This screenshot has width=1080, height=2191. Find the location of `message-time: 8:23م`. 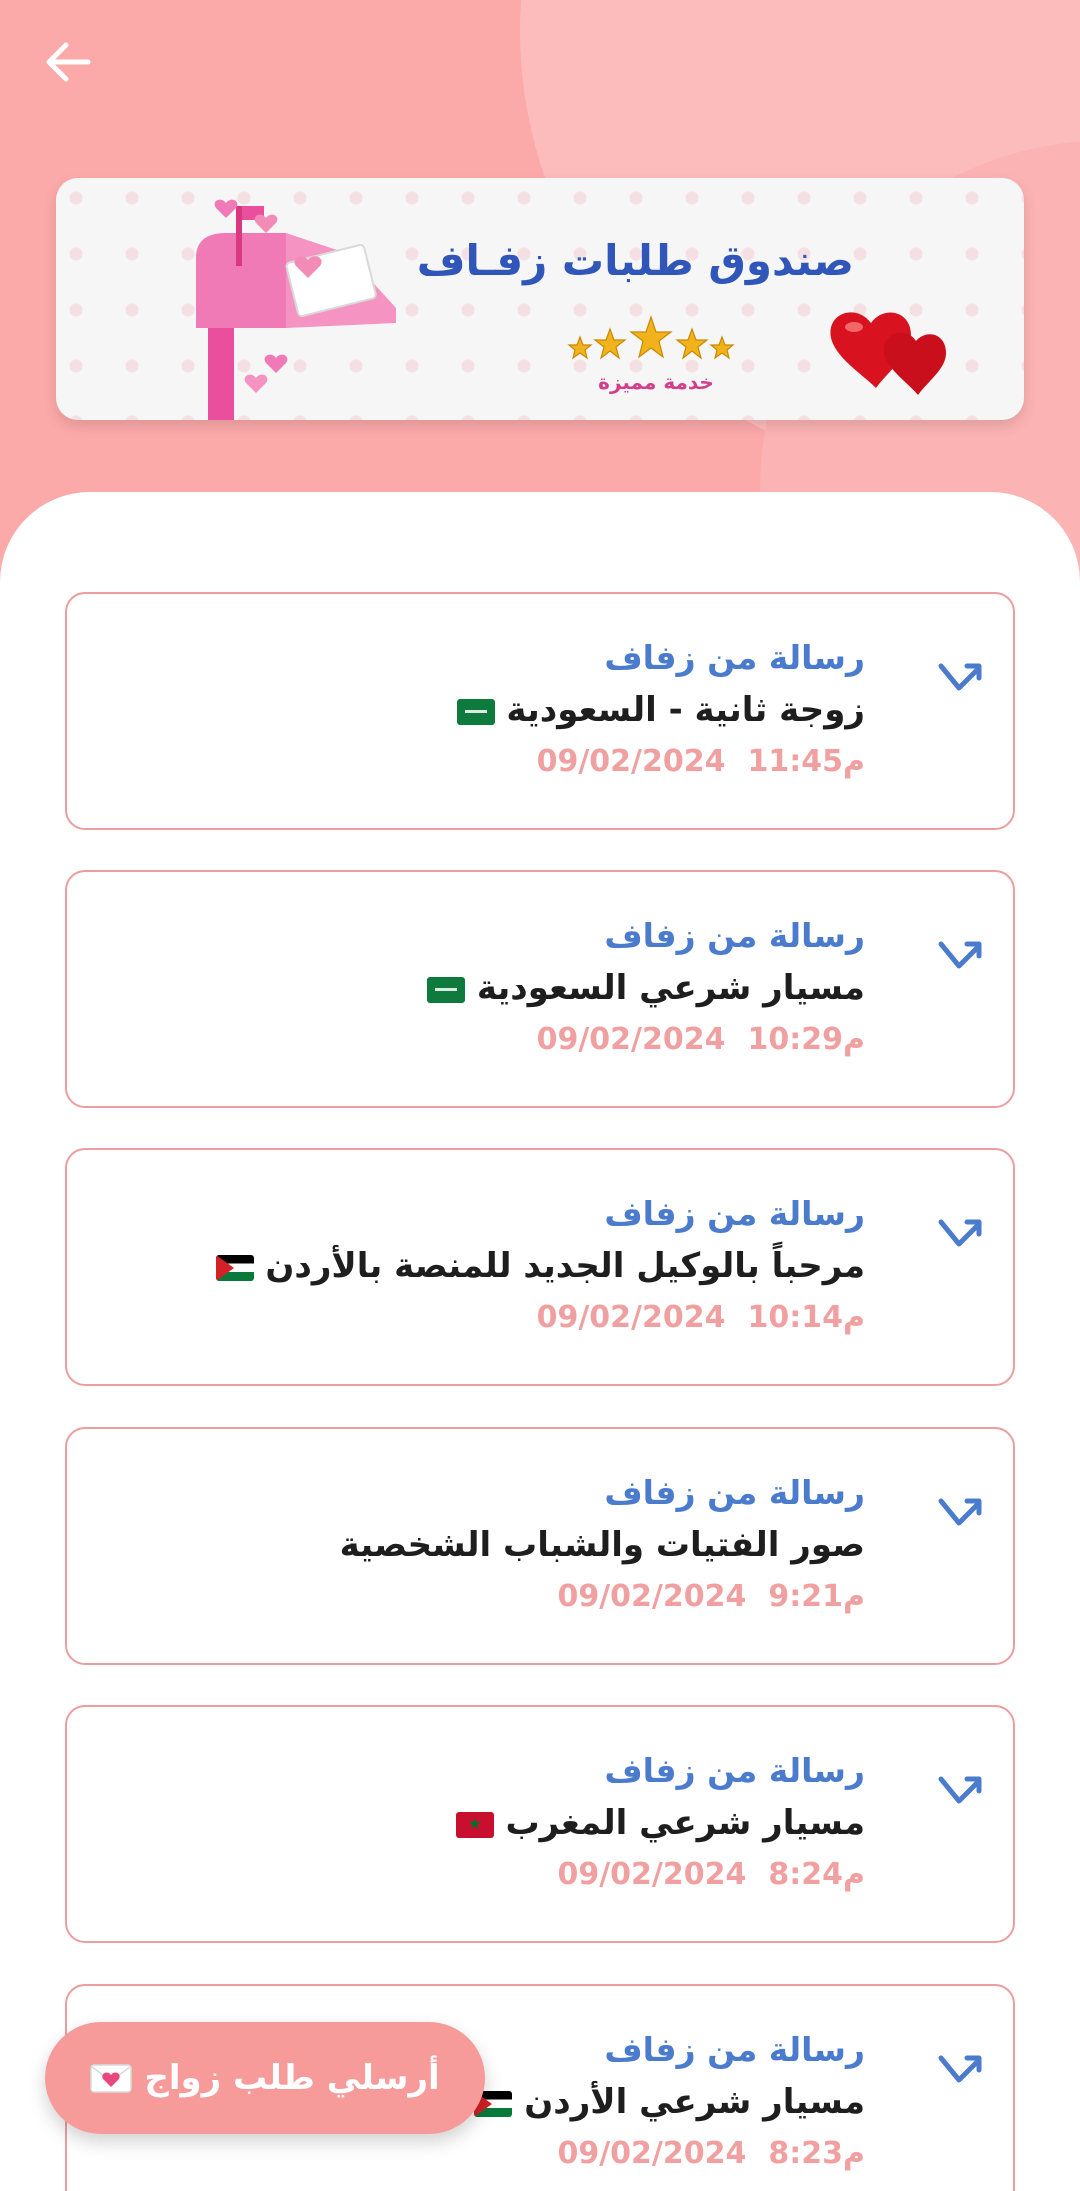

message-time: 8:23م is located at coordinates (816, 2153).